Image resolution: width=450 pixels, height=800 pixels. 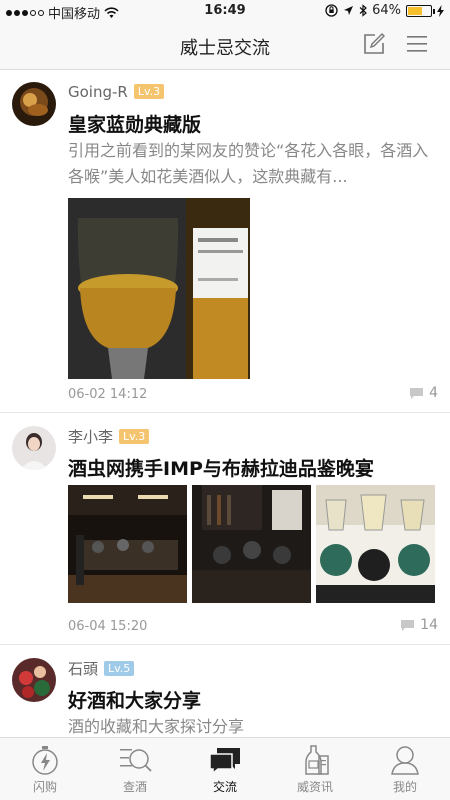 I want to click on status-right: 64%, so click(x=384, y=10).